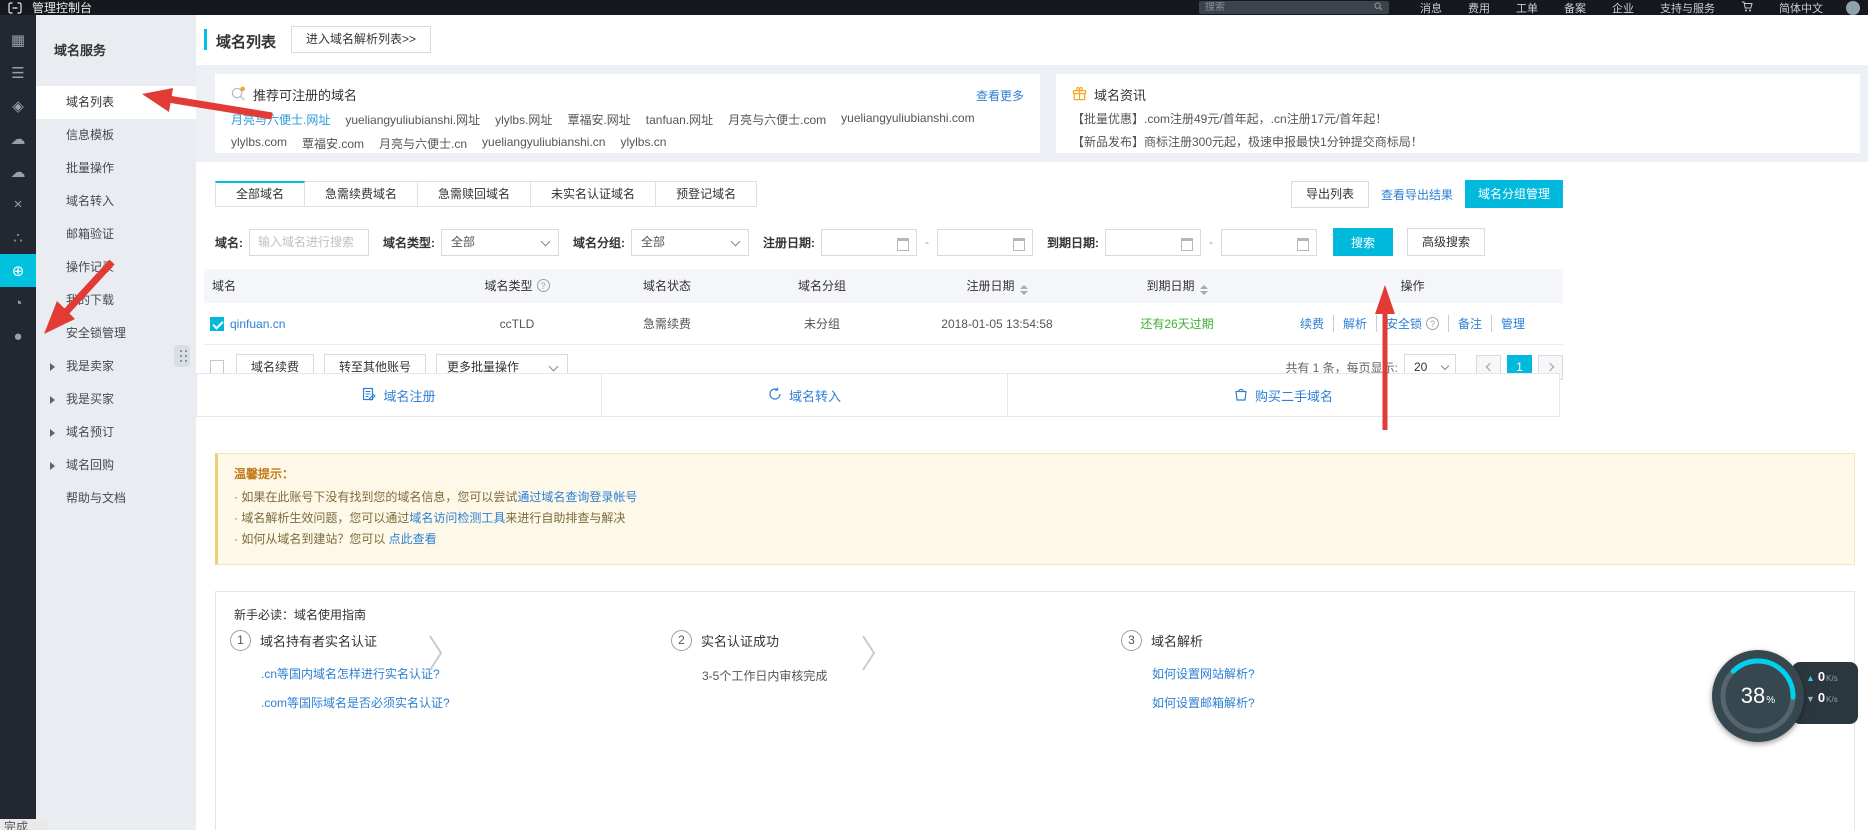  I want to click on select-all-checkbox, so click(217, 367).